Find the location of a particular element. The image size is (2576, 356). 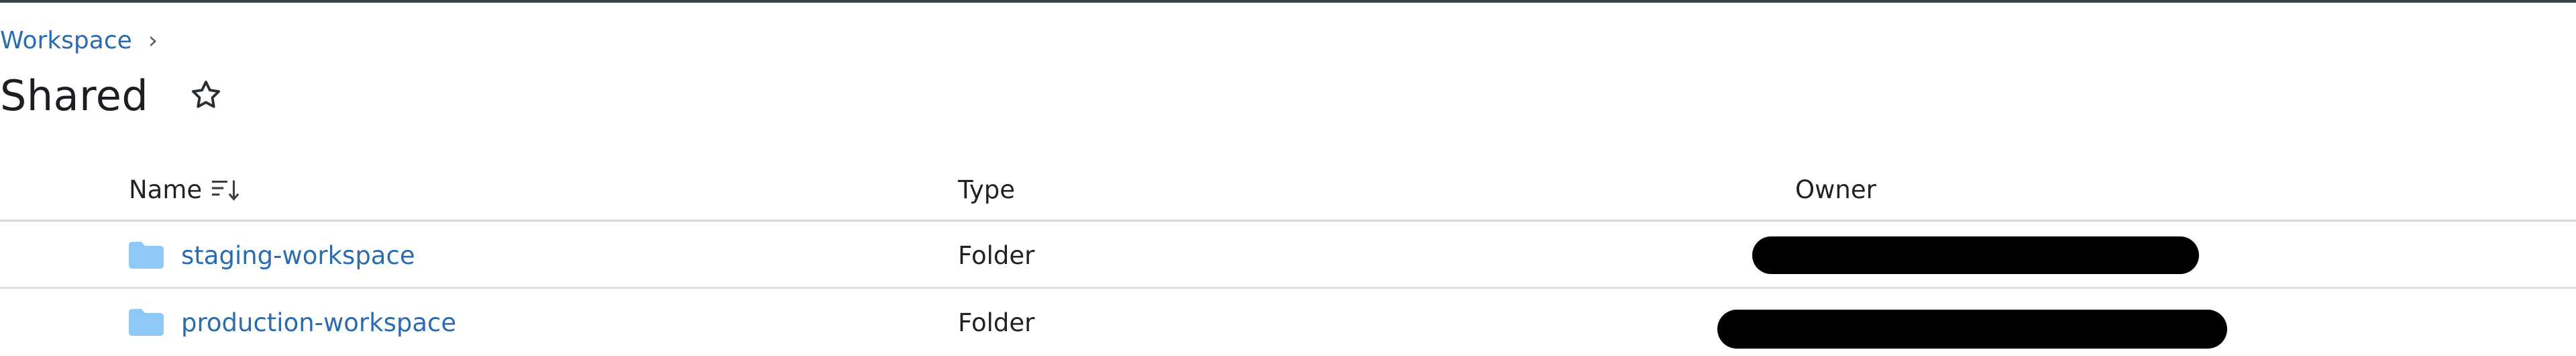

name-cell: staging-workspace is located at coordinates (272, 255).